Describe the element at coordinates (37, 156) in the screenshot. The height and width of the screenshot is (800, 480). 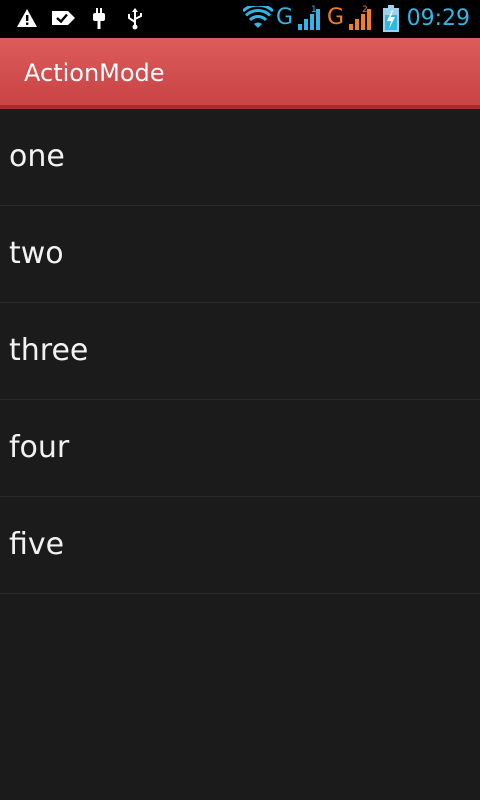
I see `list-item-label: one` at that location.